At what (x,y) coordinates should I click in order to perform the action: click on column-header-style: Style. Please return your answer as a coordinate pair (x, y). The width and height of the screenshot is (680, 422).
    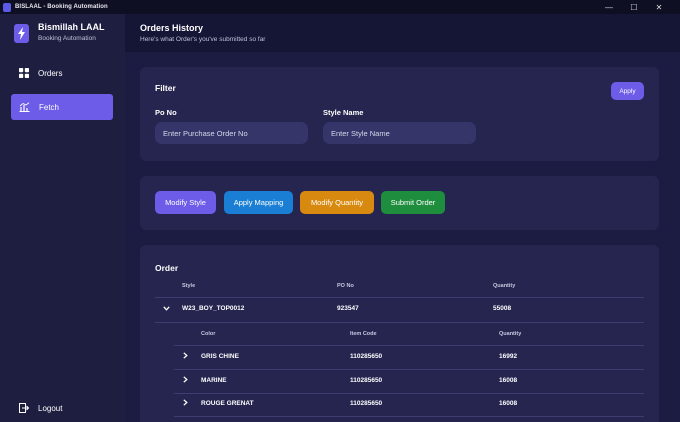
    Looking at the image, I should click on (189, 286).